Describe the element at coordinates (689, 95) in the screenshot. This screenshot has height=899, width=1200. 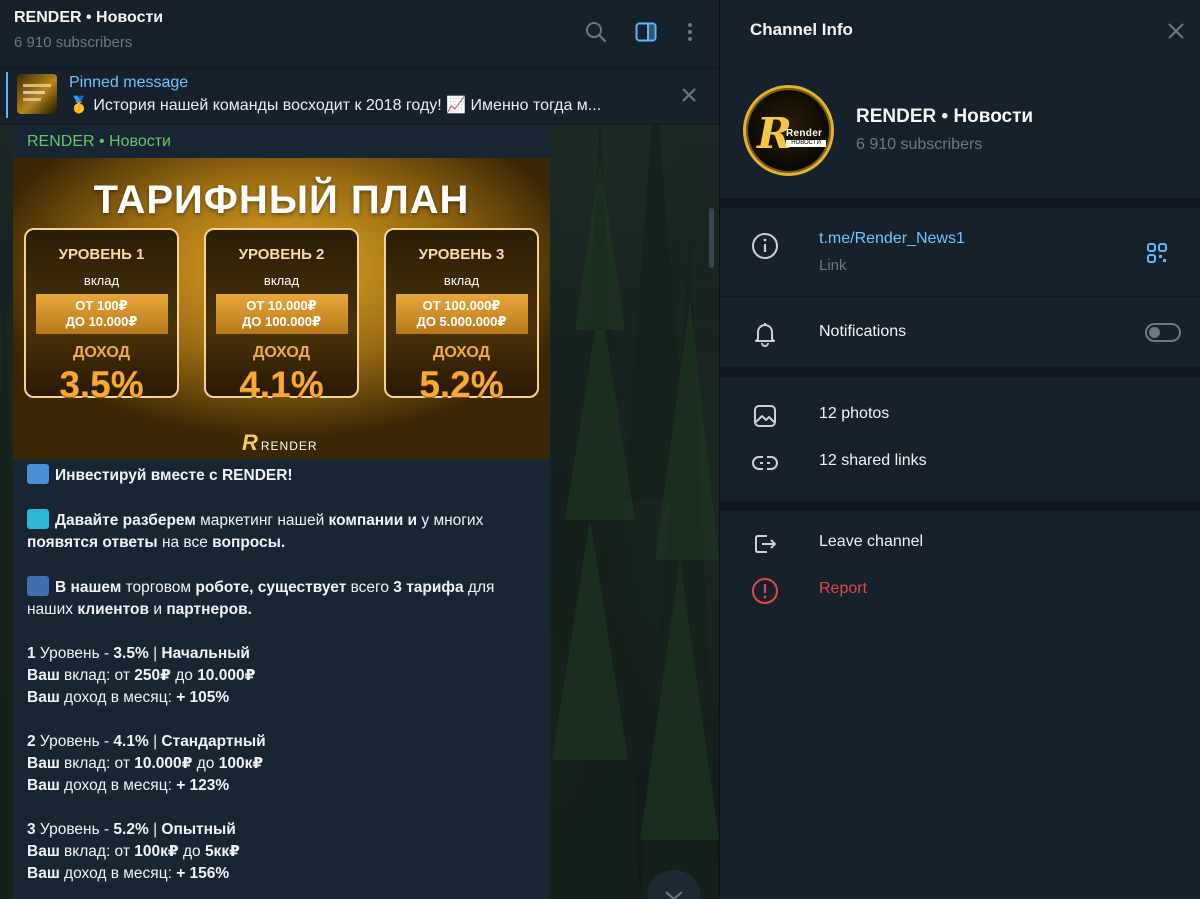
I see `close-pinned-icon` at that location.